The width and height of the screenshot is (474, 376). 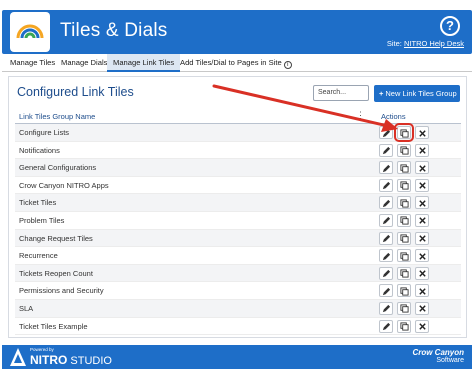 I want to click on panel-title: Configured Link Tiles, so click(x=75, y=92).